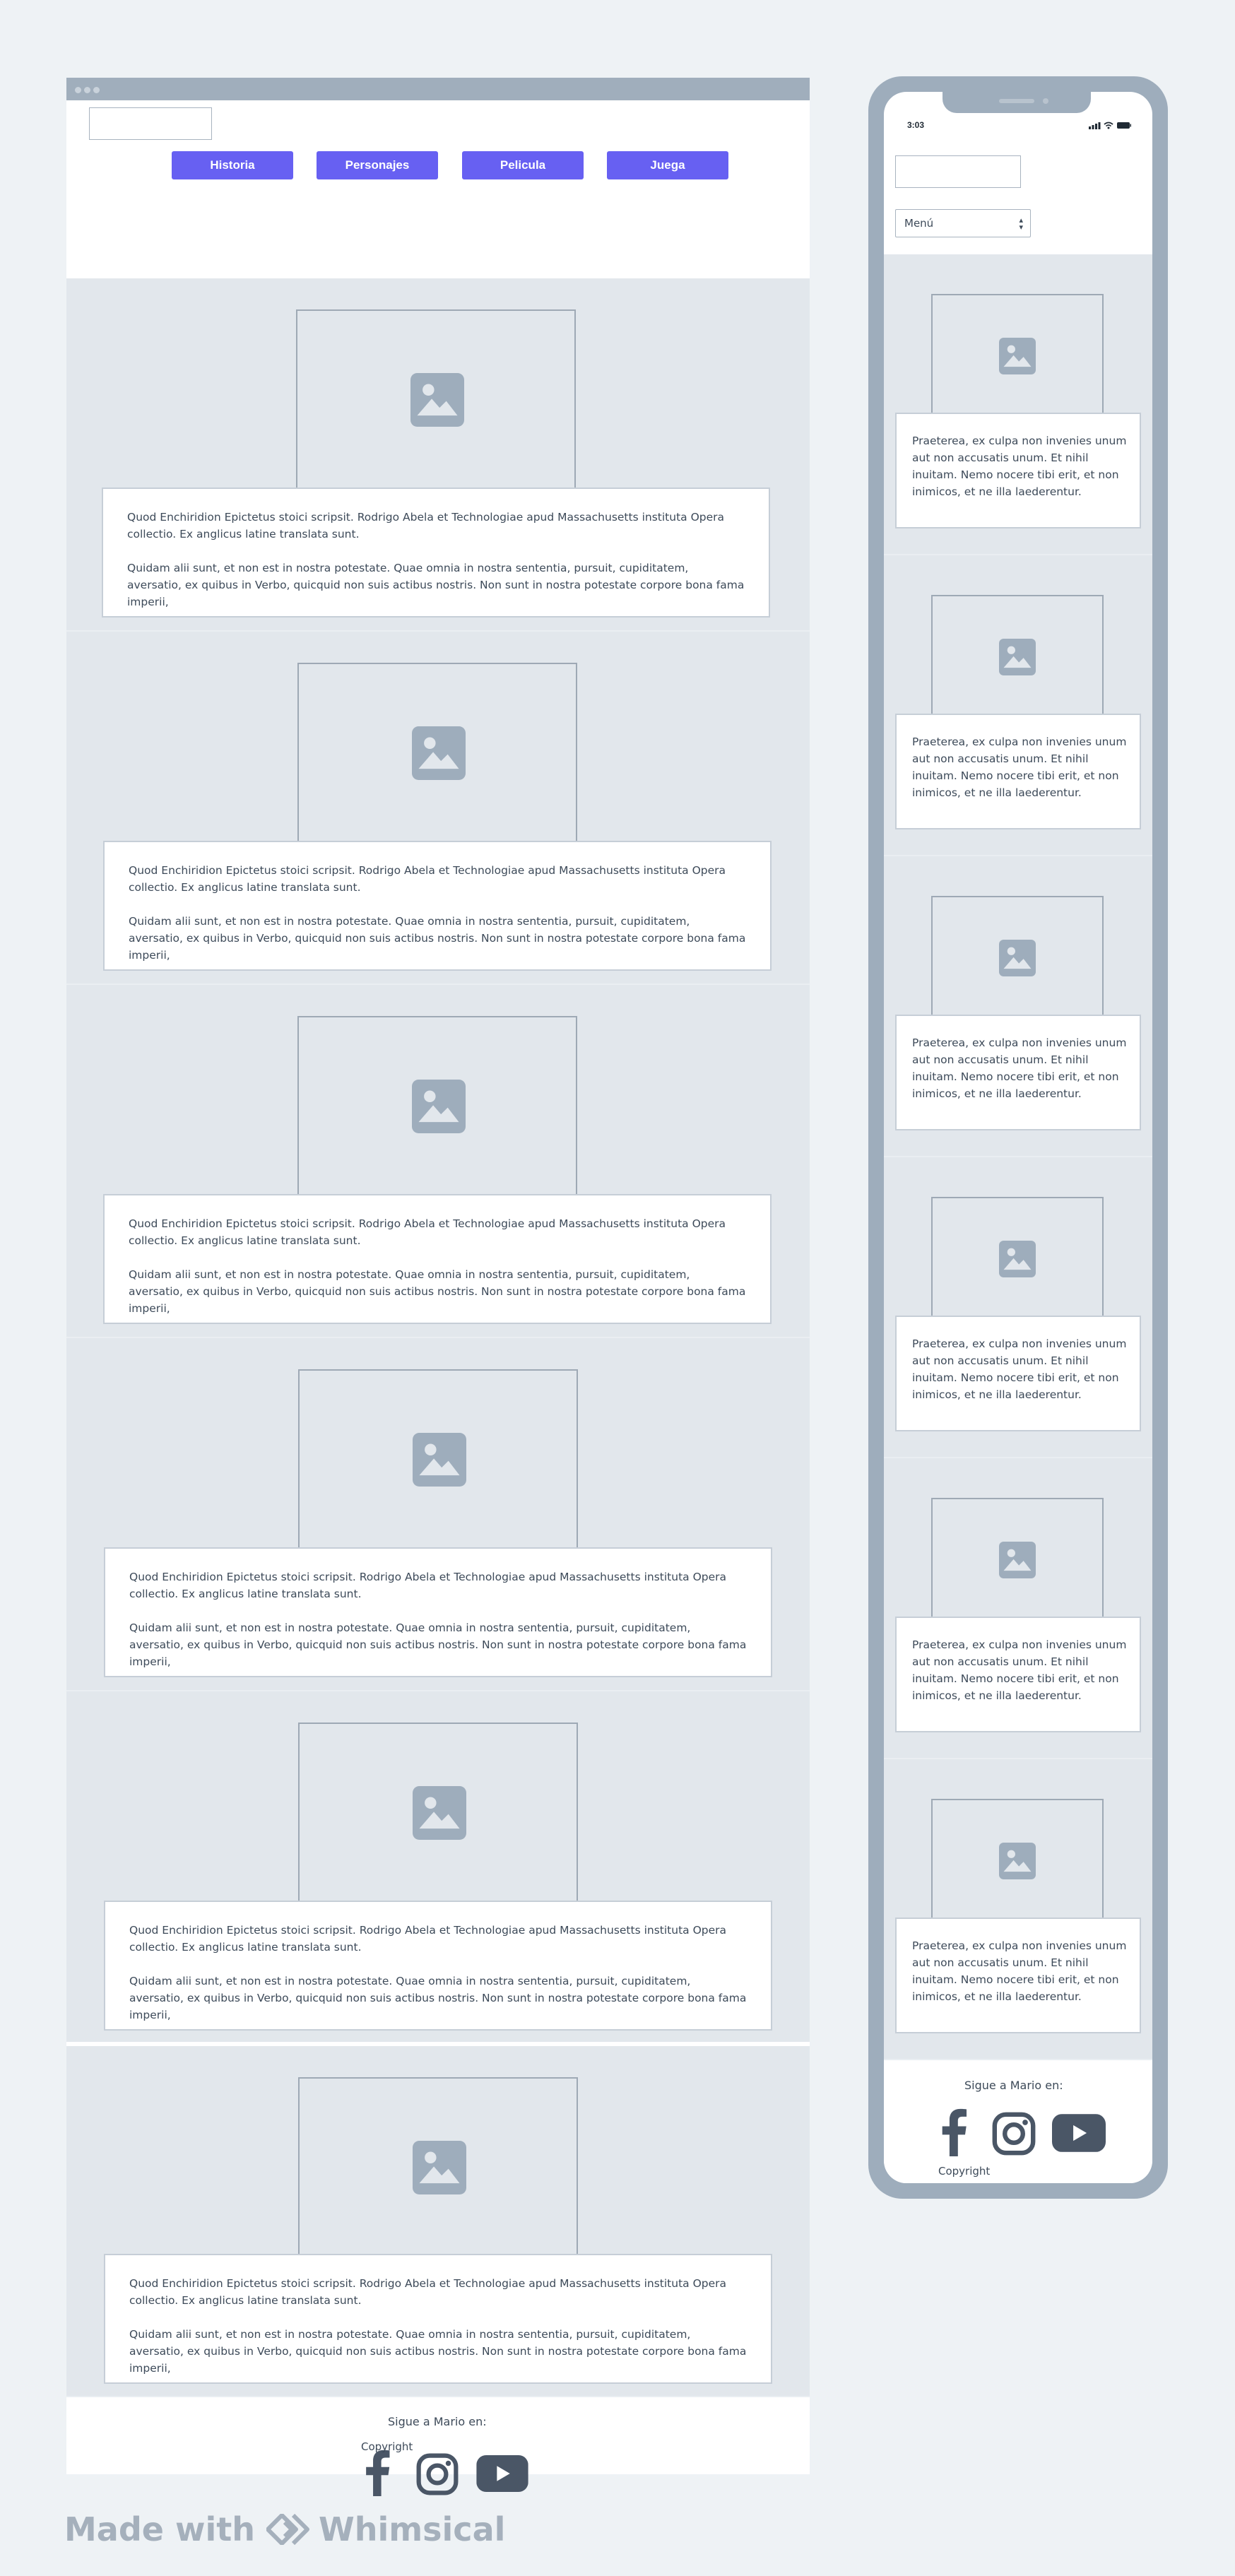  I want to click on battery-icon, so click(1124, 125).